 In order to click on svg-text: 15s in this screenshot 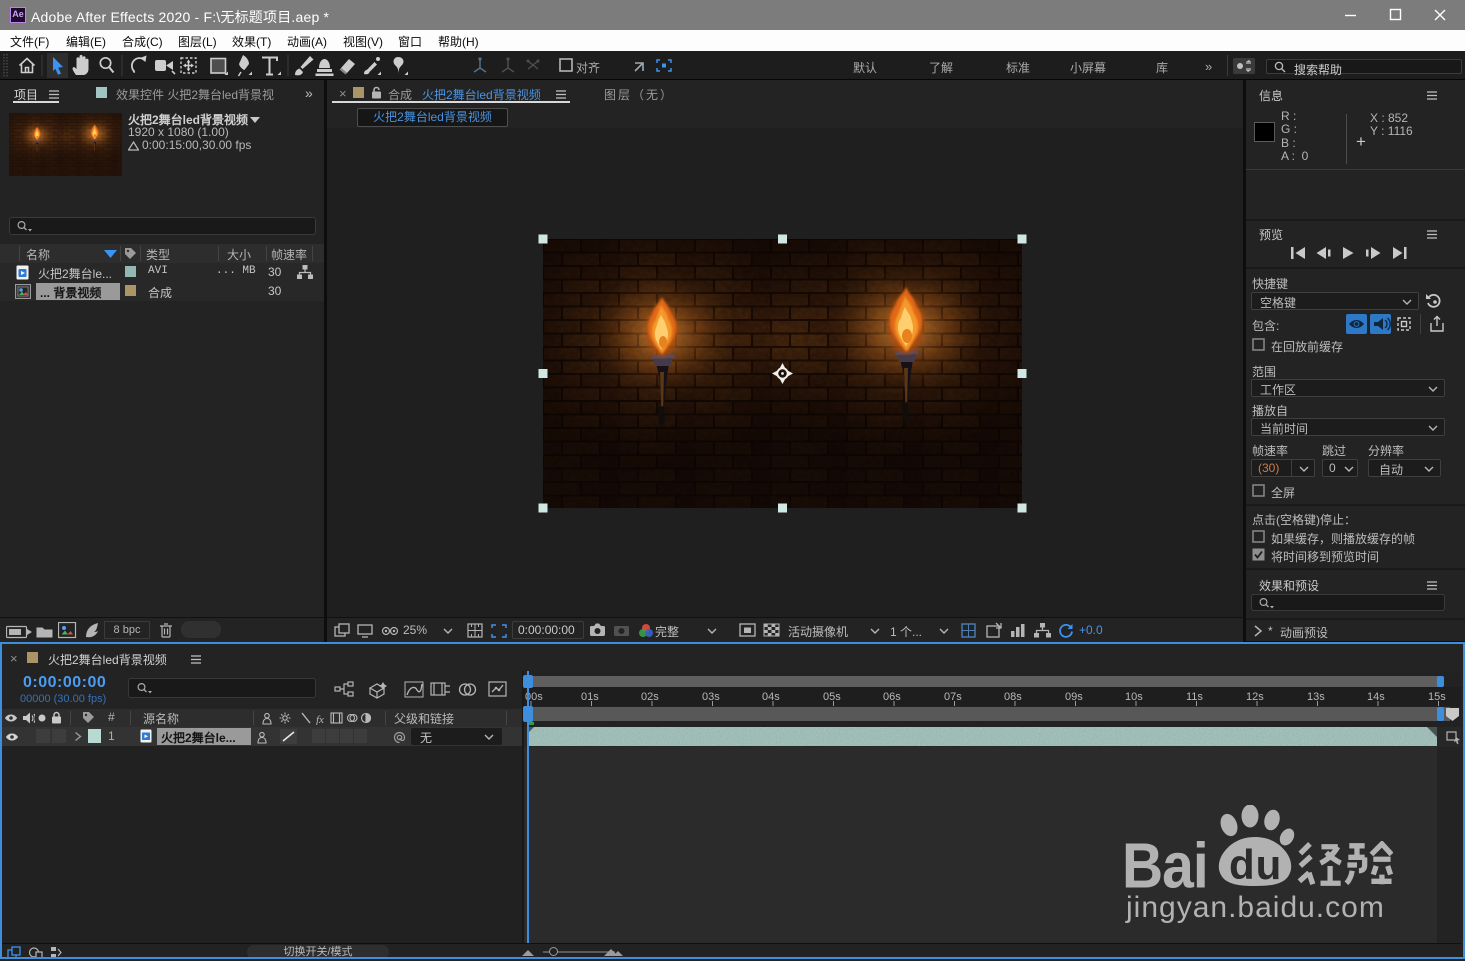, I will do `click(1437, 697)`.